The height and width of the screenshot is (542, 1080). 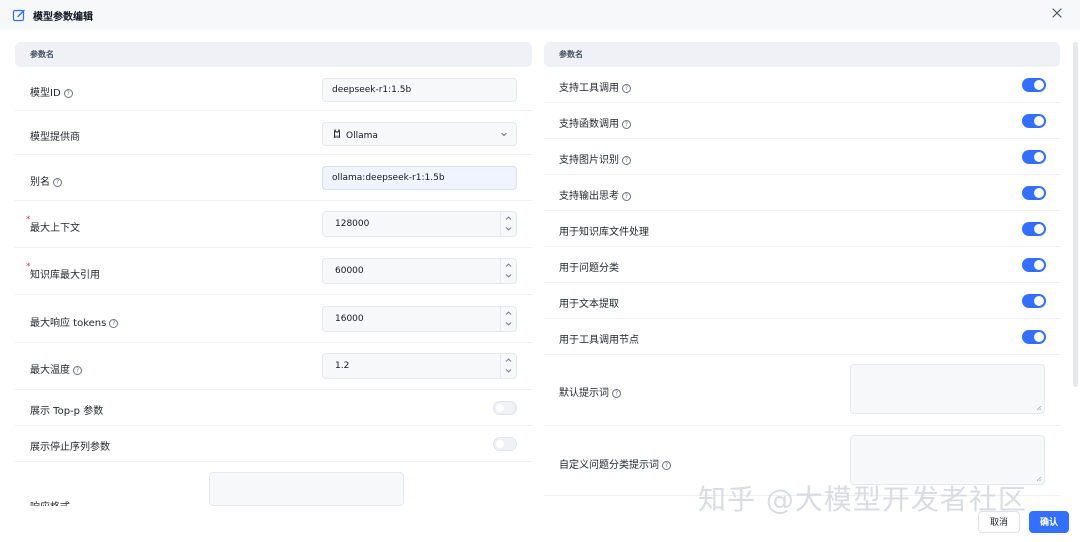 What do you see at coordinates (802, 301) in the screenshot?
I see `row-toggle: 用于文本提取` at bounding box center [802, 301].